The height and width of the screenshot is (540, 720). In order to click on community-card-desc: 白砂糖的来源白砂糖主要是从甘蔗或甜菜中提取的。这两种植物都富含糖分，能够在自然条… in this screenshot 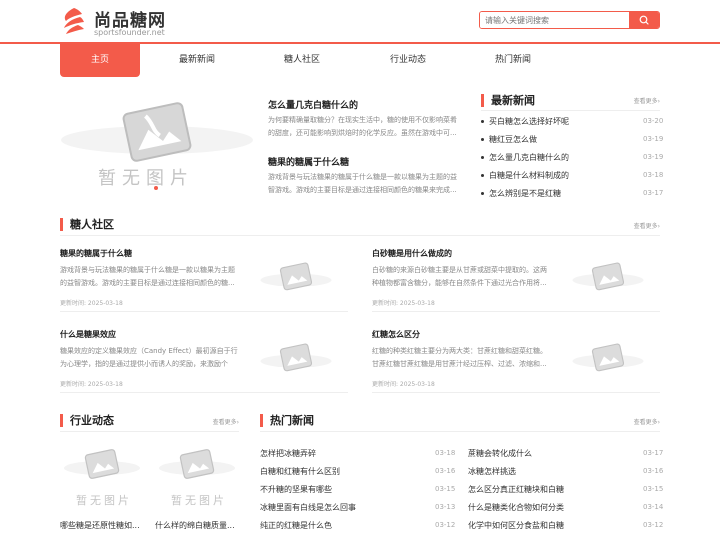, I will do `click(459, 276)`.